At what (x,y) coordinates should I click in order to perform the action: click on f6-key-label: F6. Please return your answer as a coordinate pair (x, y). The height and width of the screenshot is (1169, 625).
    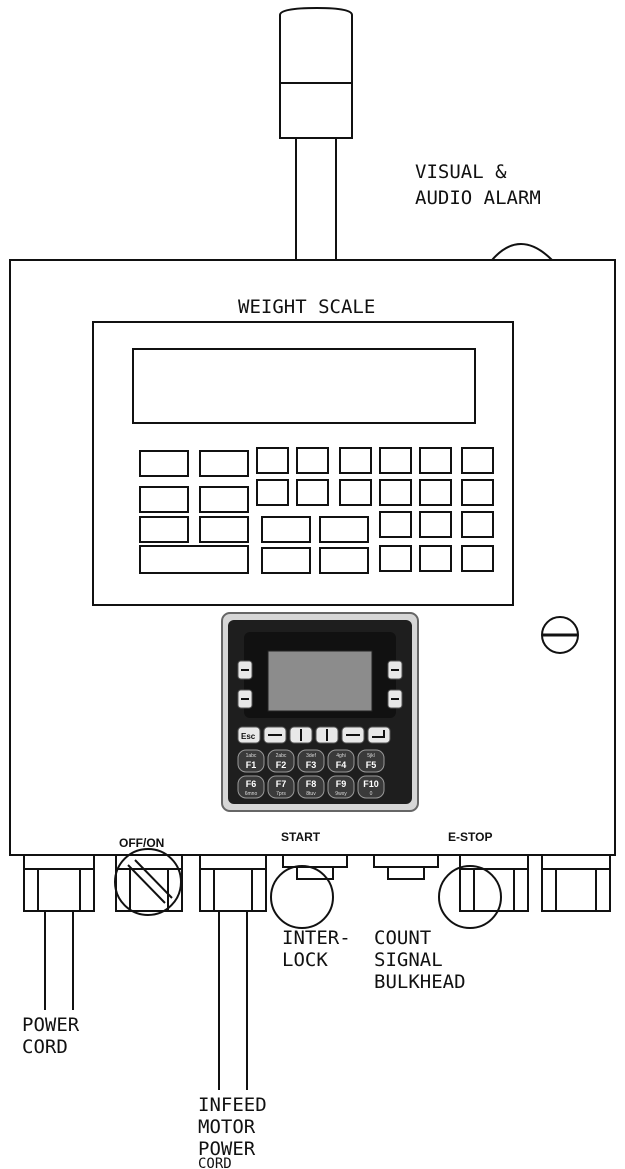
    Looking at the image, I should click on (251, 784).